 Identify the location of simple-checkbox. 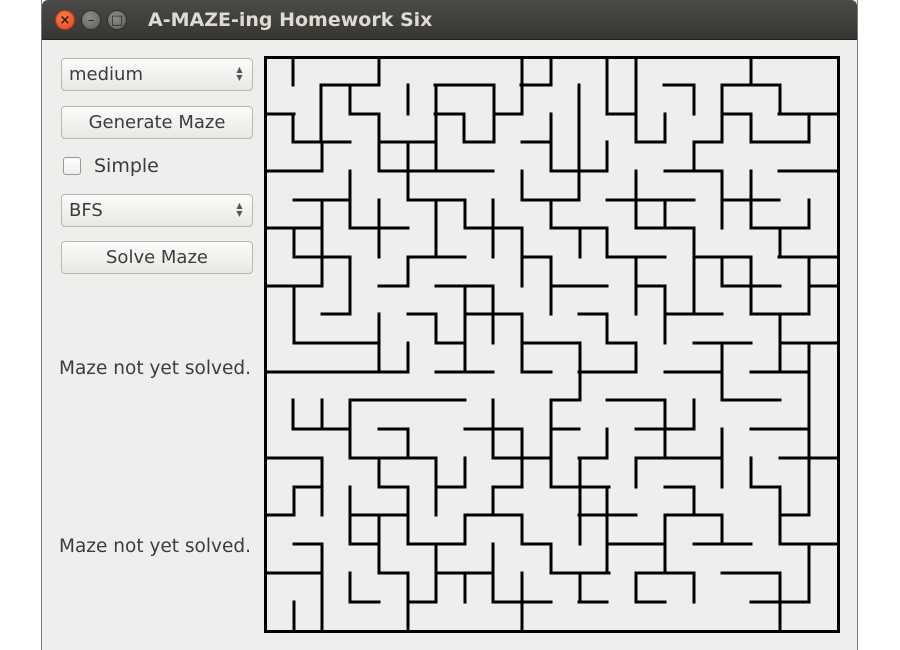
(72, 166).